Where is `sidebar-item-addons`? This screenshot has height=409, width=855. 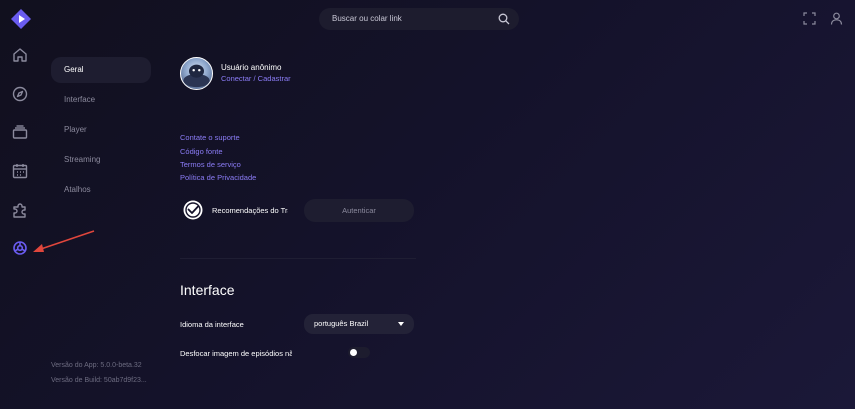
sidebar-item-addons is located at coordinates (20, 210).